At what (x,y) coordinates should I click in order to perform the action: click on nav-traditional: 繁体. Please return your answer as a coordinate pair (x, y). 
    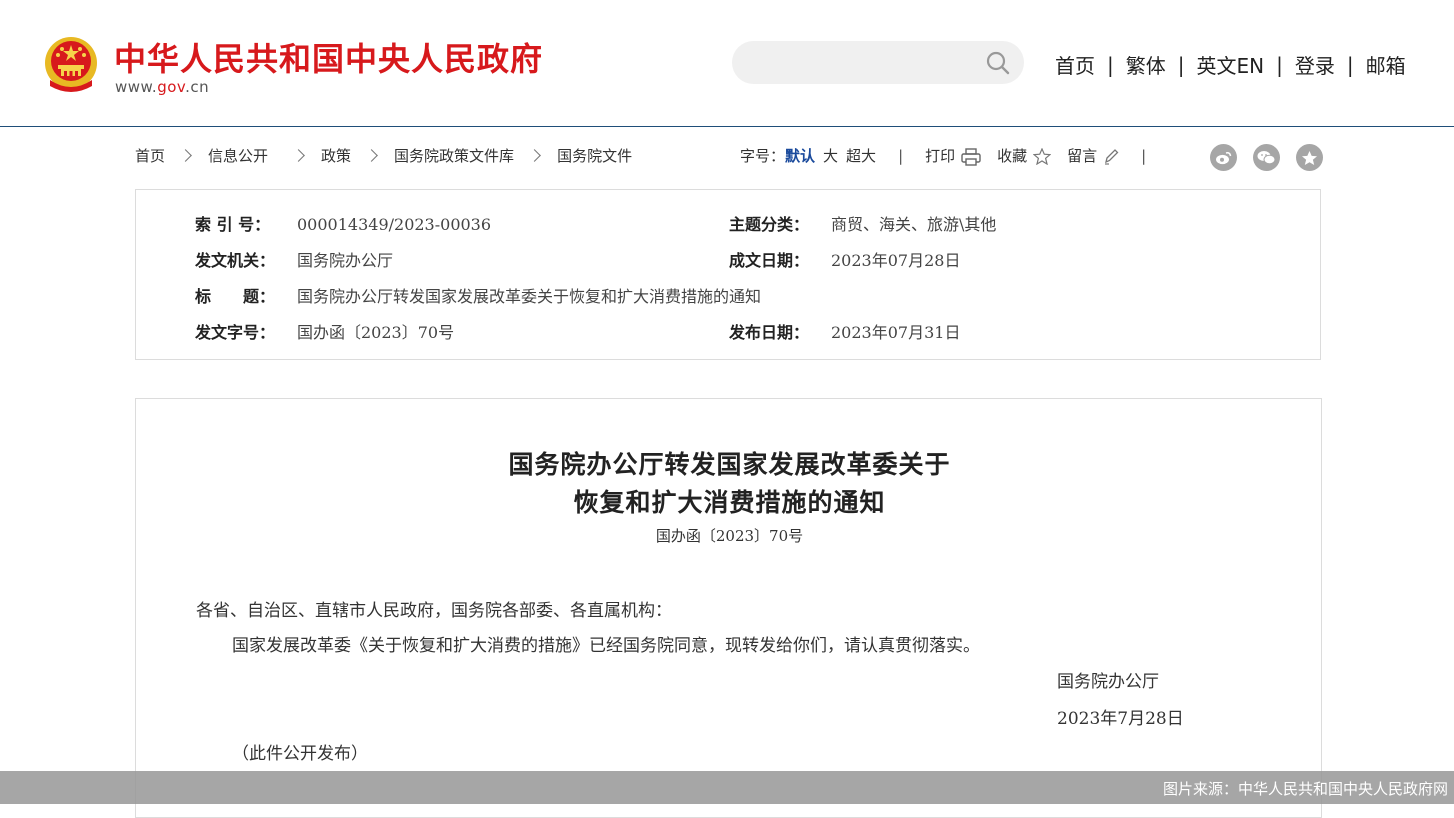
    Looking at the image, I should click on (1146, 64).